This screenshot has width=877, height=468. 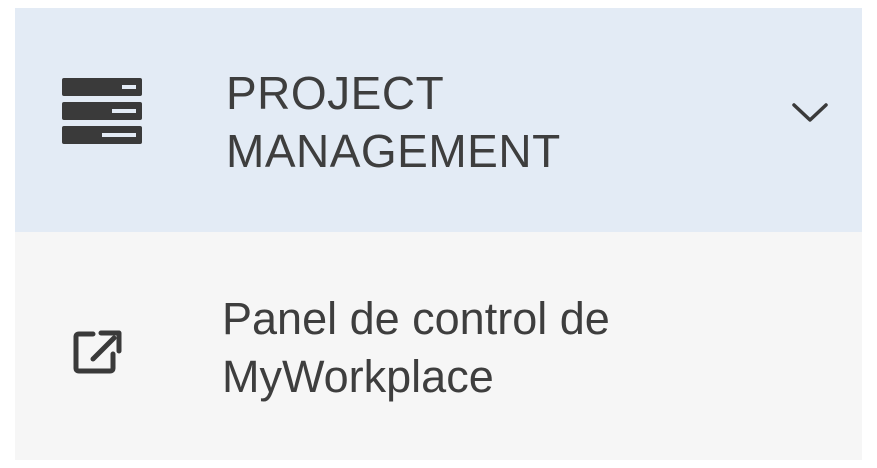 What do you see at coordinates (102, 111) in the screenshot?
I see `server-stack-icon` at bounding box center [102, 111].